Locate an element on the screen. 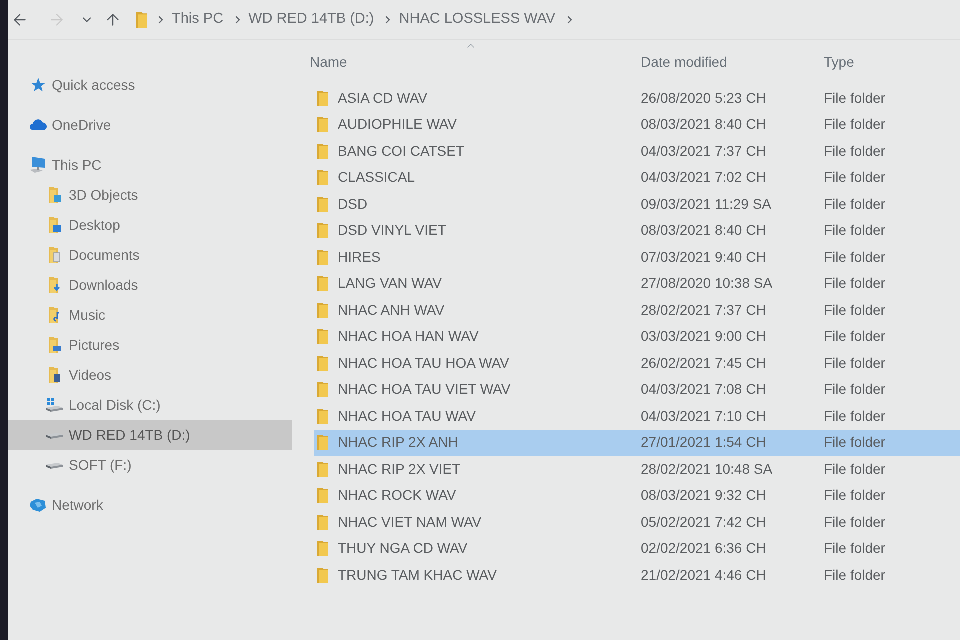 This screenshot has height=640, width=960. date-modified: 27/08/2020 10:38 SA is located at coordinates (707, 284).